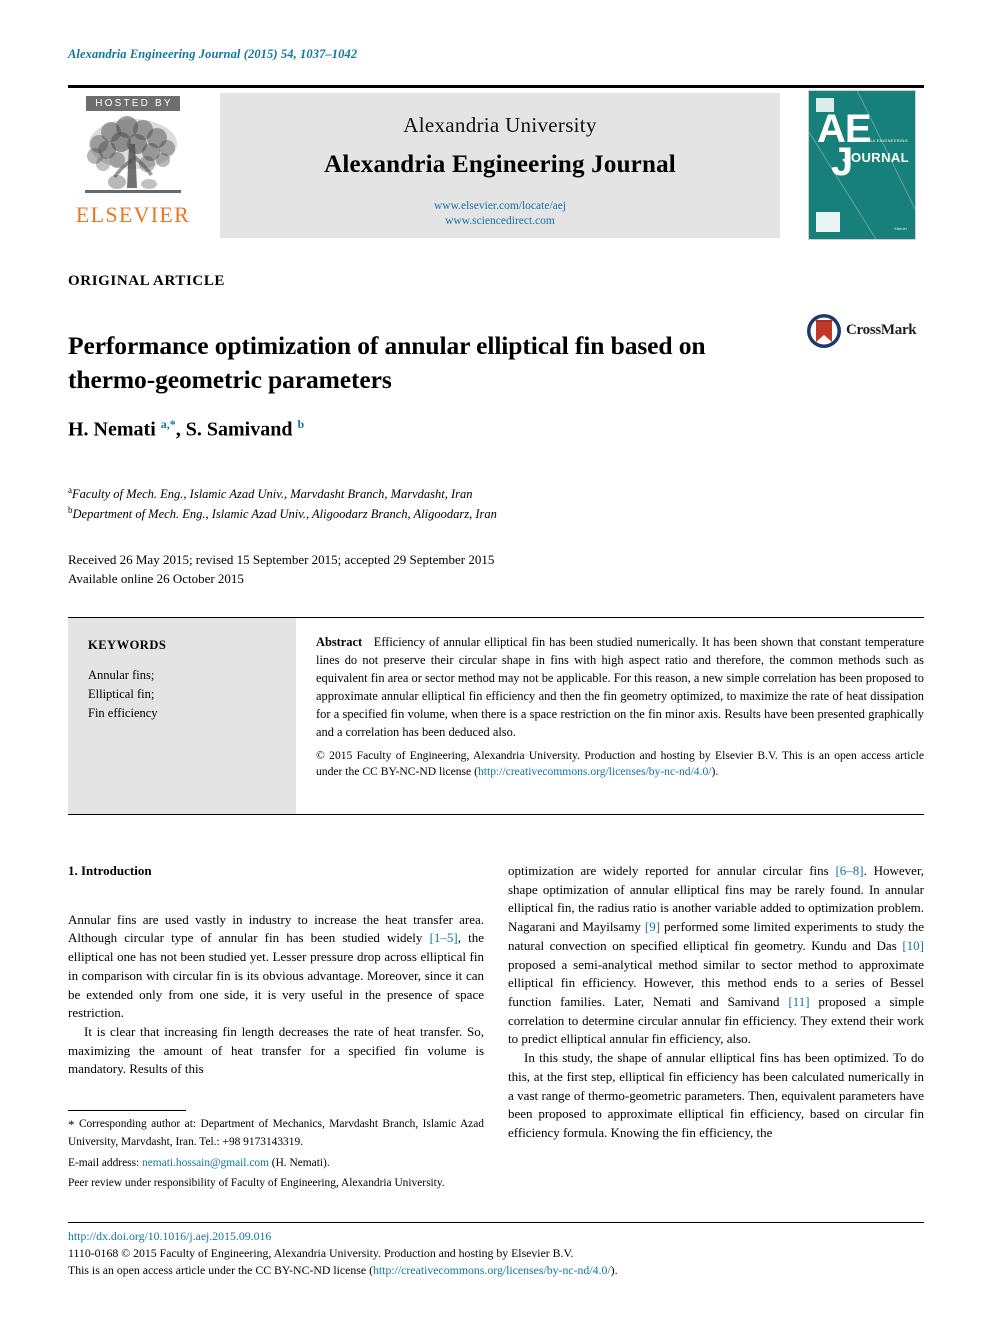  I want to click on dates-online-line: Available online 26 October 2015, so click(156, 578).